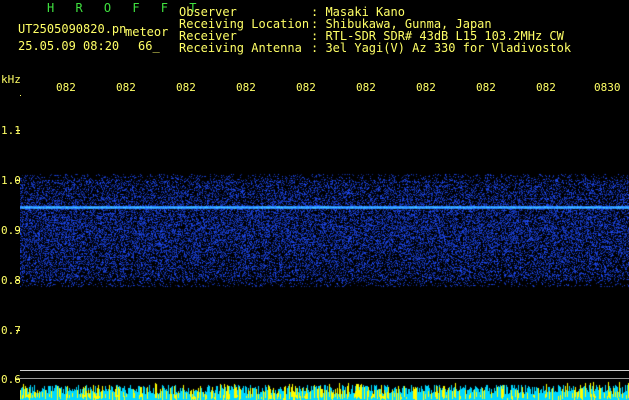  I want to click on time-tick-label: 0830, so click(607, 87).